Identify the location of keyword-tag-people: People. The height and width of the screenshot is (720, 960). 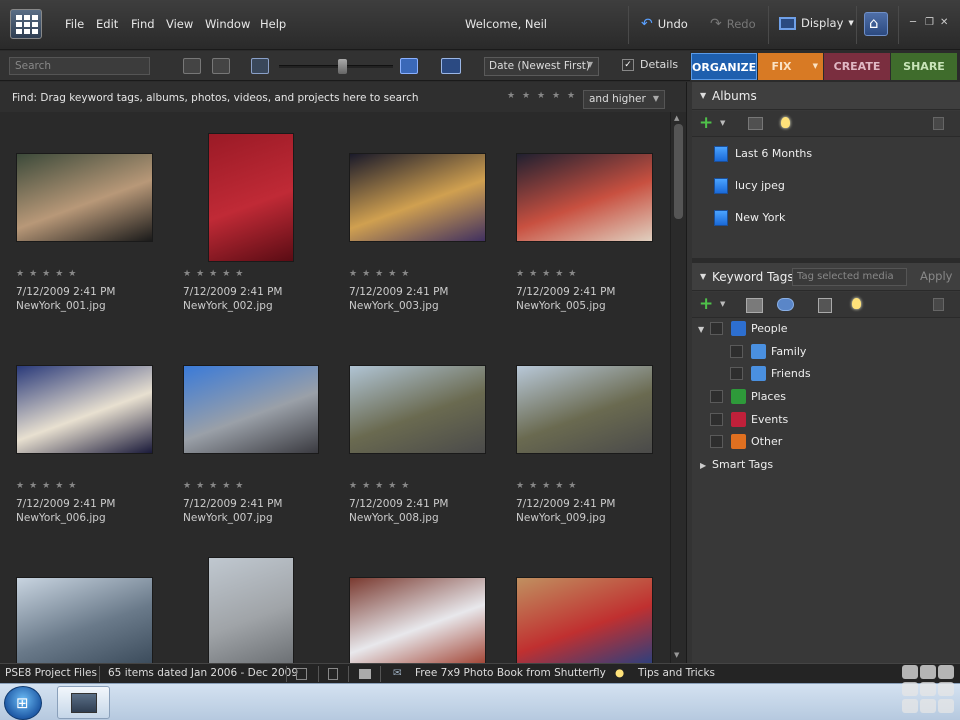
(749, 328).